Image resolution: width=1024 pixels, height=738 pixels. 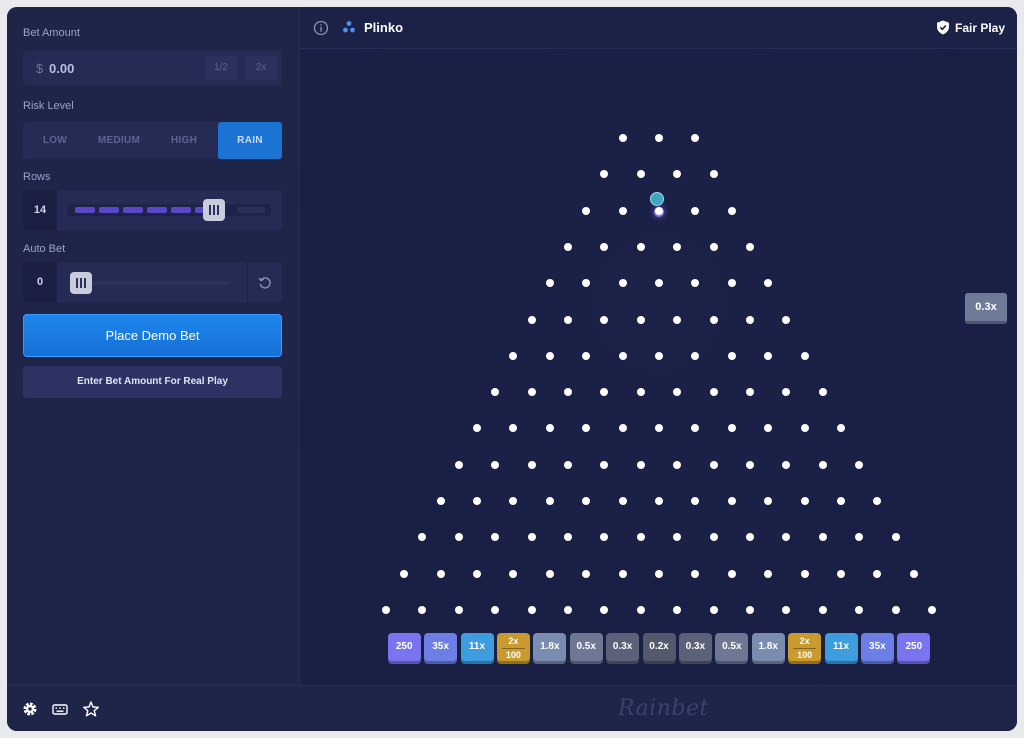 I want to click on auto-bet-slider-track, so click(x=158, y=283).